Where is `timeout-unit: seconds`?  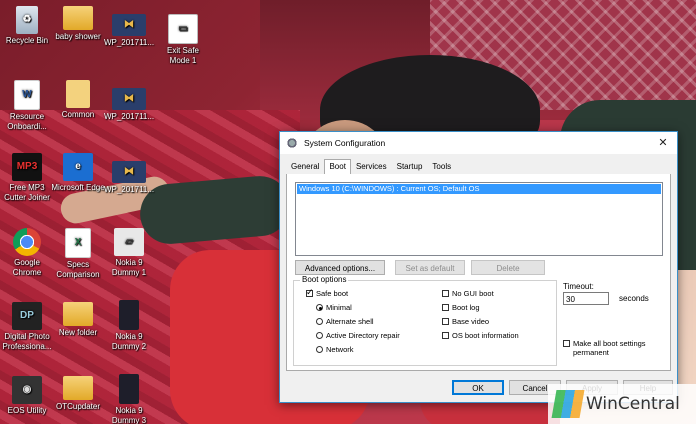 timeout-unit: seconds is located at coordinates (634, 298).